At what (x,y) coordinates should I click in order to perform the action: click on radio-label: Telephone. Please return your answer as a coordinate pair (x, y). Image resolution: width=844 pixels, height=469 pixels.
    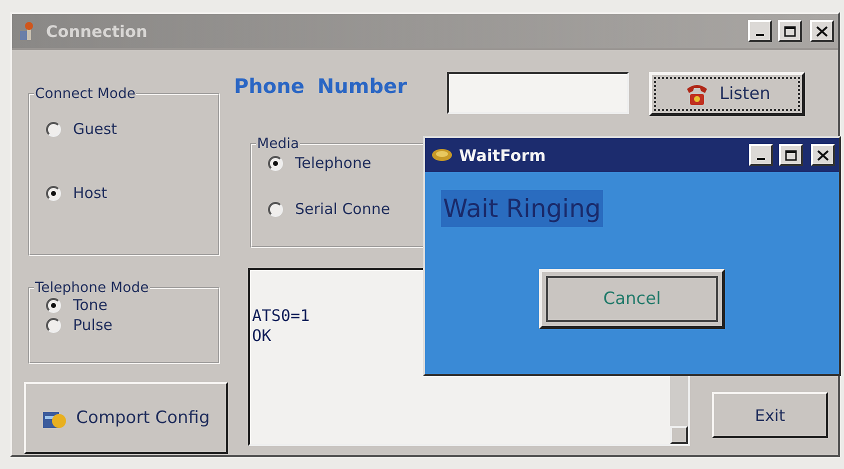
    Looking at the image, I should click on (333, 163).